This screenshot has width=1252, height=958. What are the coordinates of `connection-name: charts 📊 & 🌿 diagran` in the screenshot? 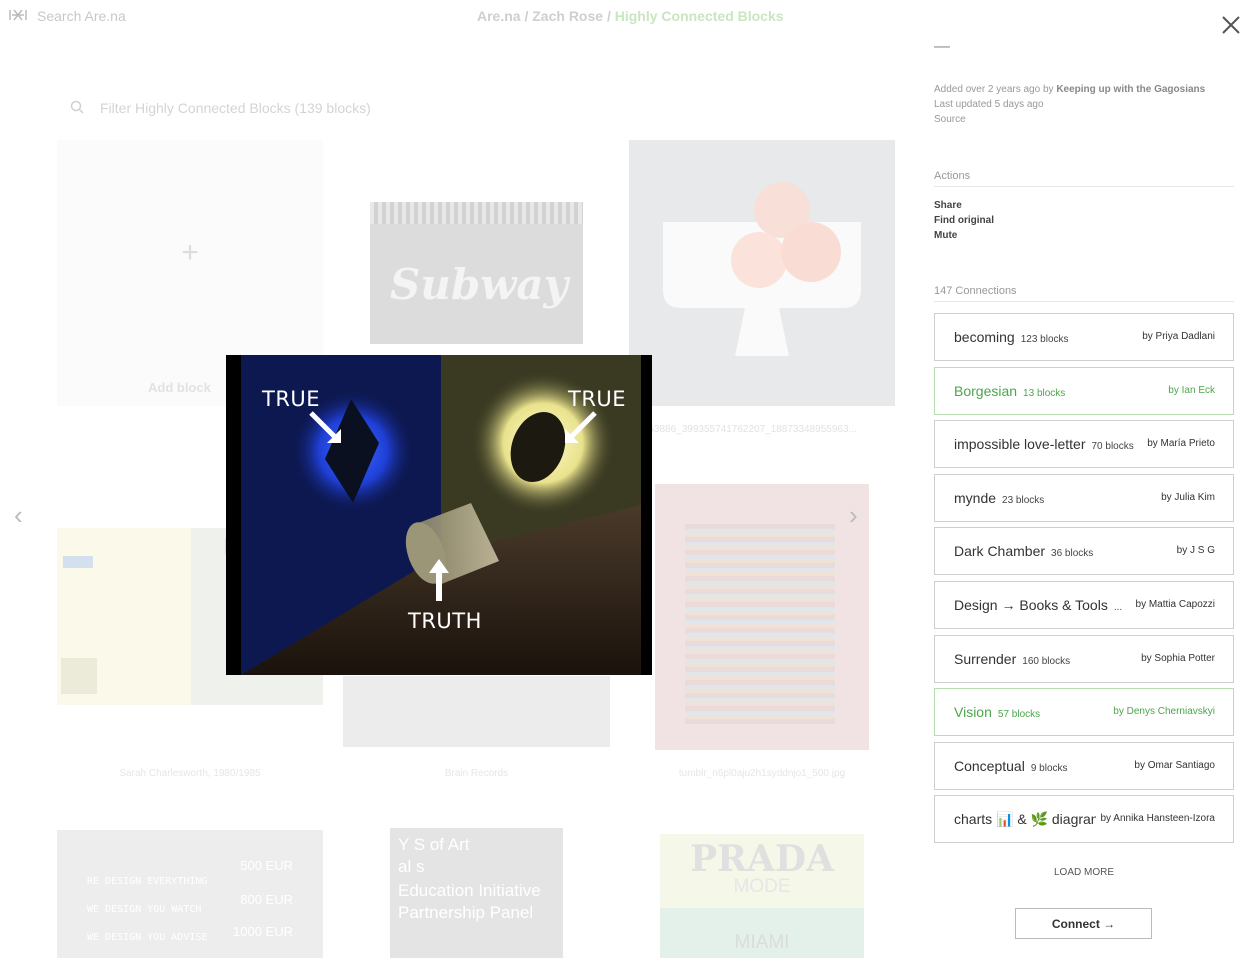 It's located at (1026, 819).